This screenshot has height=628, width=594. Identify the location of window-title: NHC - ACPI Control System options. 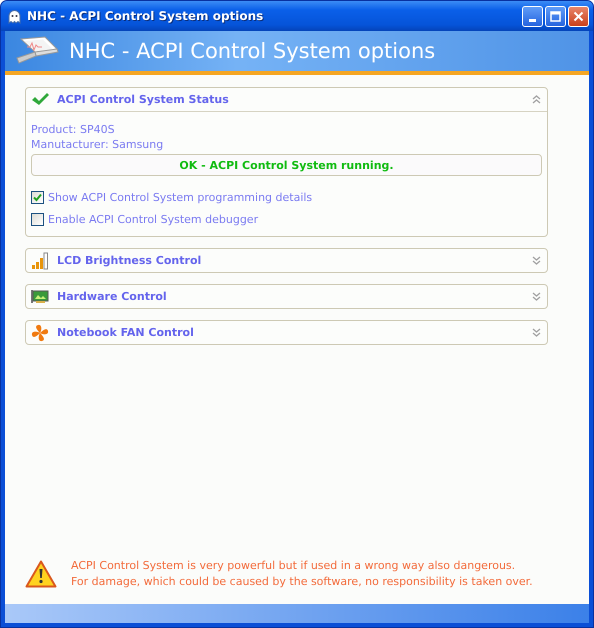
(145, 16).